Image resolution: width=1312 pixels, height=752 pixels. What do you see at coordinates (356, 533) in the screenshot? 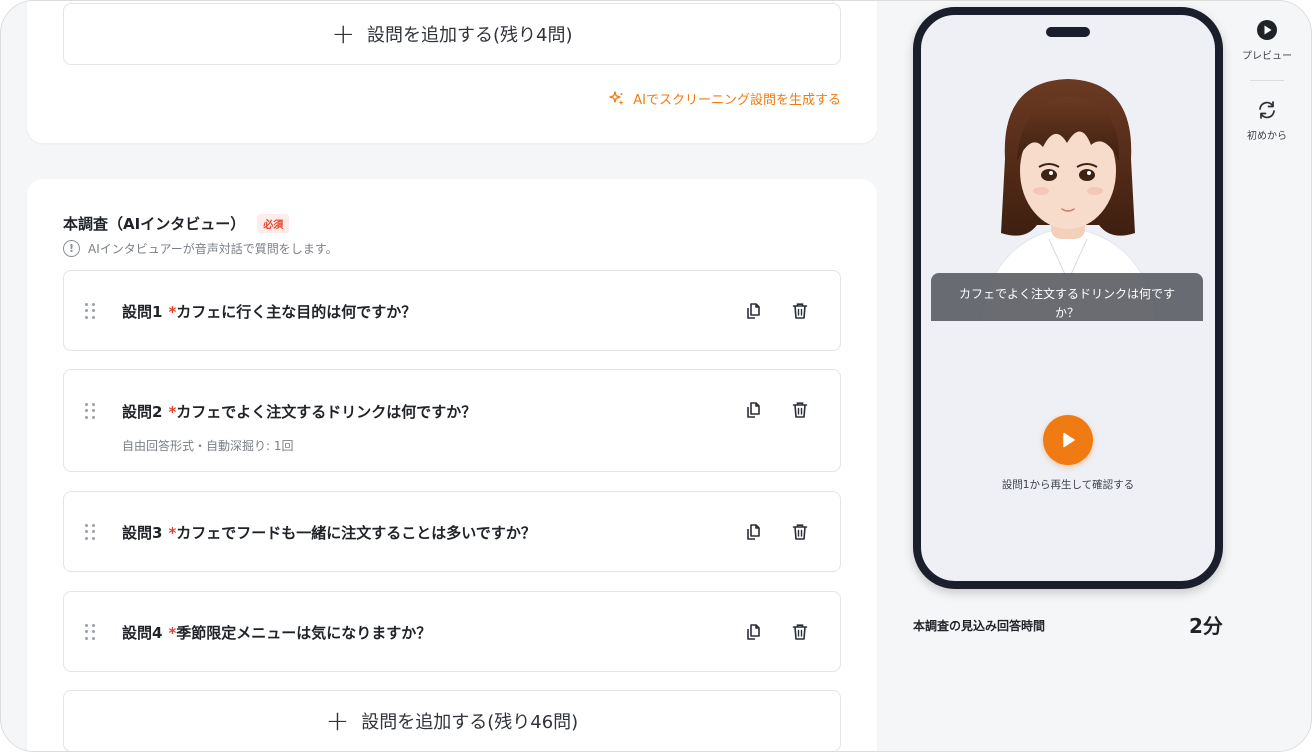
I see `question-text: カフェでフードも一緒に注文することは多いですか？` at bounding box center [356, 533].